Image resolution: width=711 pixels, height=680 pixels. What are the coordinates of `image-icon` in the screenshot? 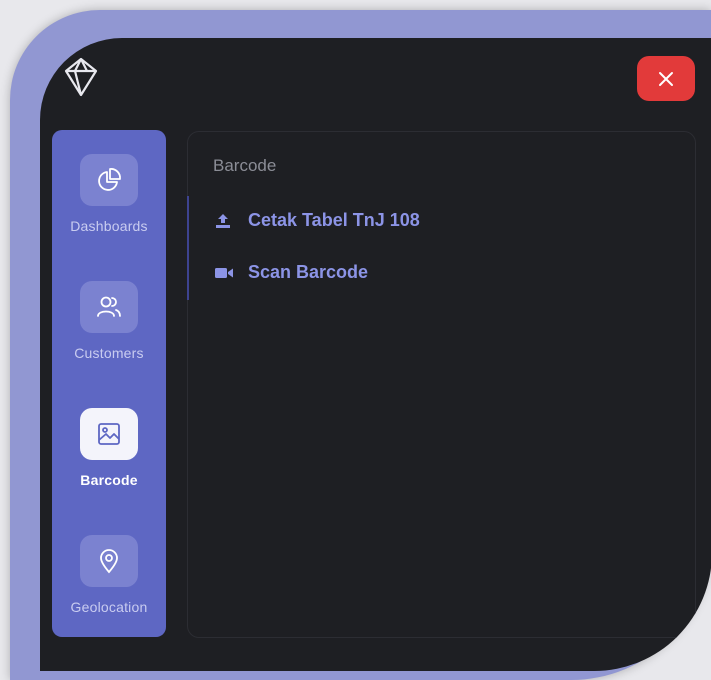 It's located at (109, 434).